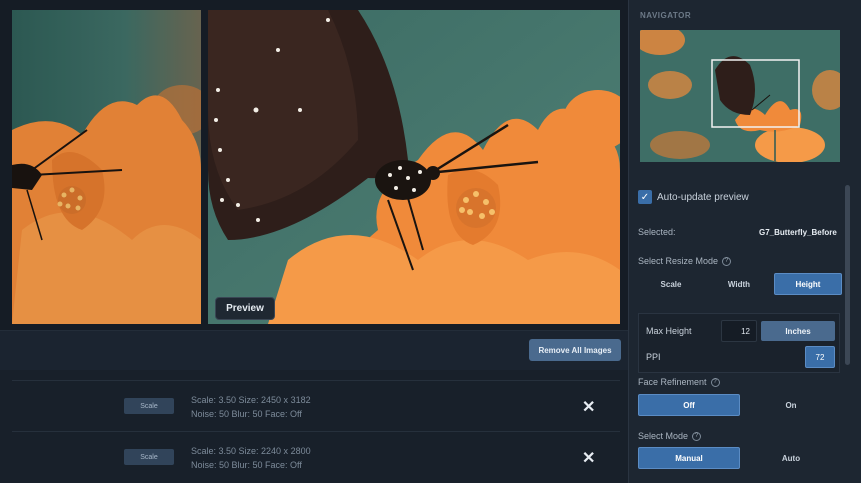  What do you see at coordinates (653, 357) in the screenshot?
I see `ppi-label: PPI` at bounding box center [653, 357].